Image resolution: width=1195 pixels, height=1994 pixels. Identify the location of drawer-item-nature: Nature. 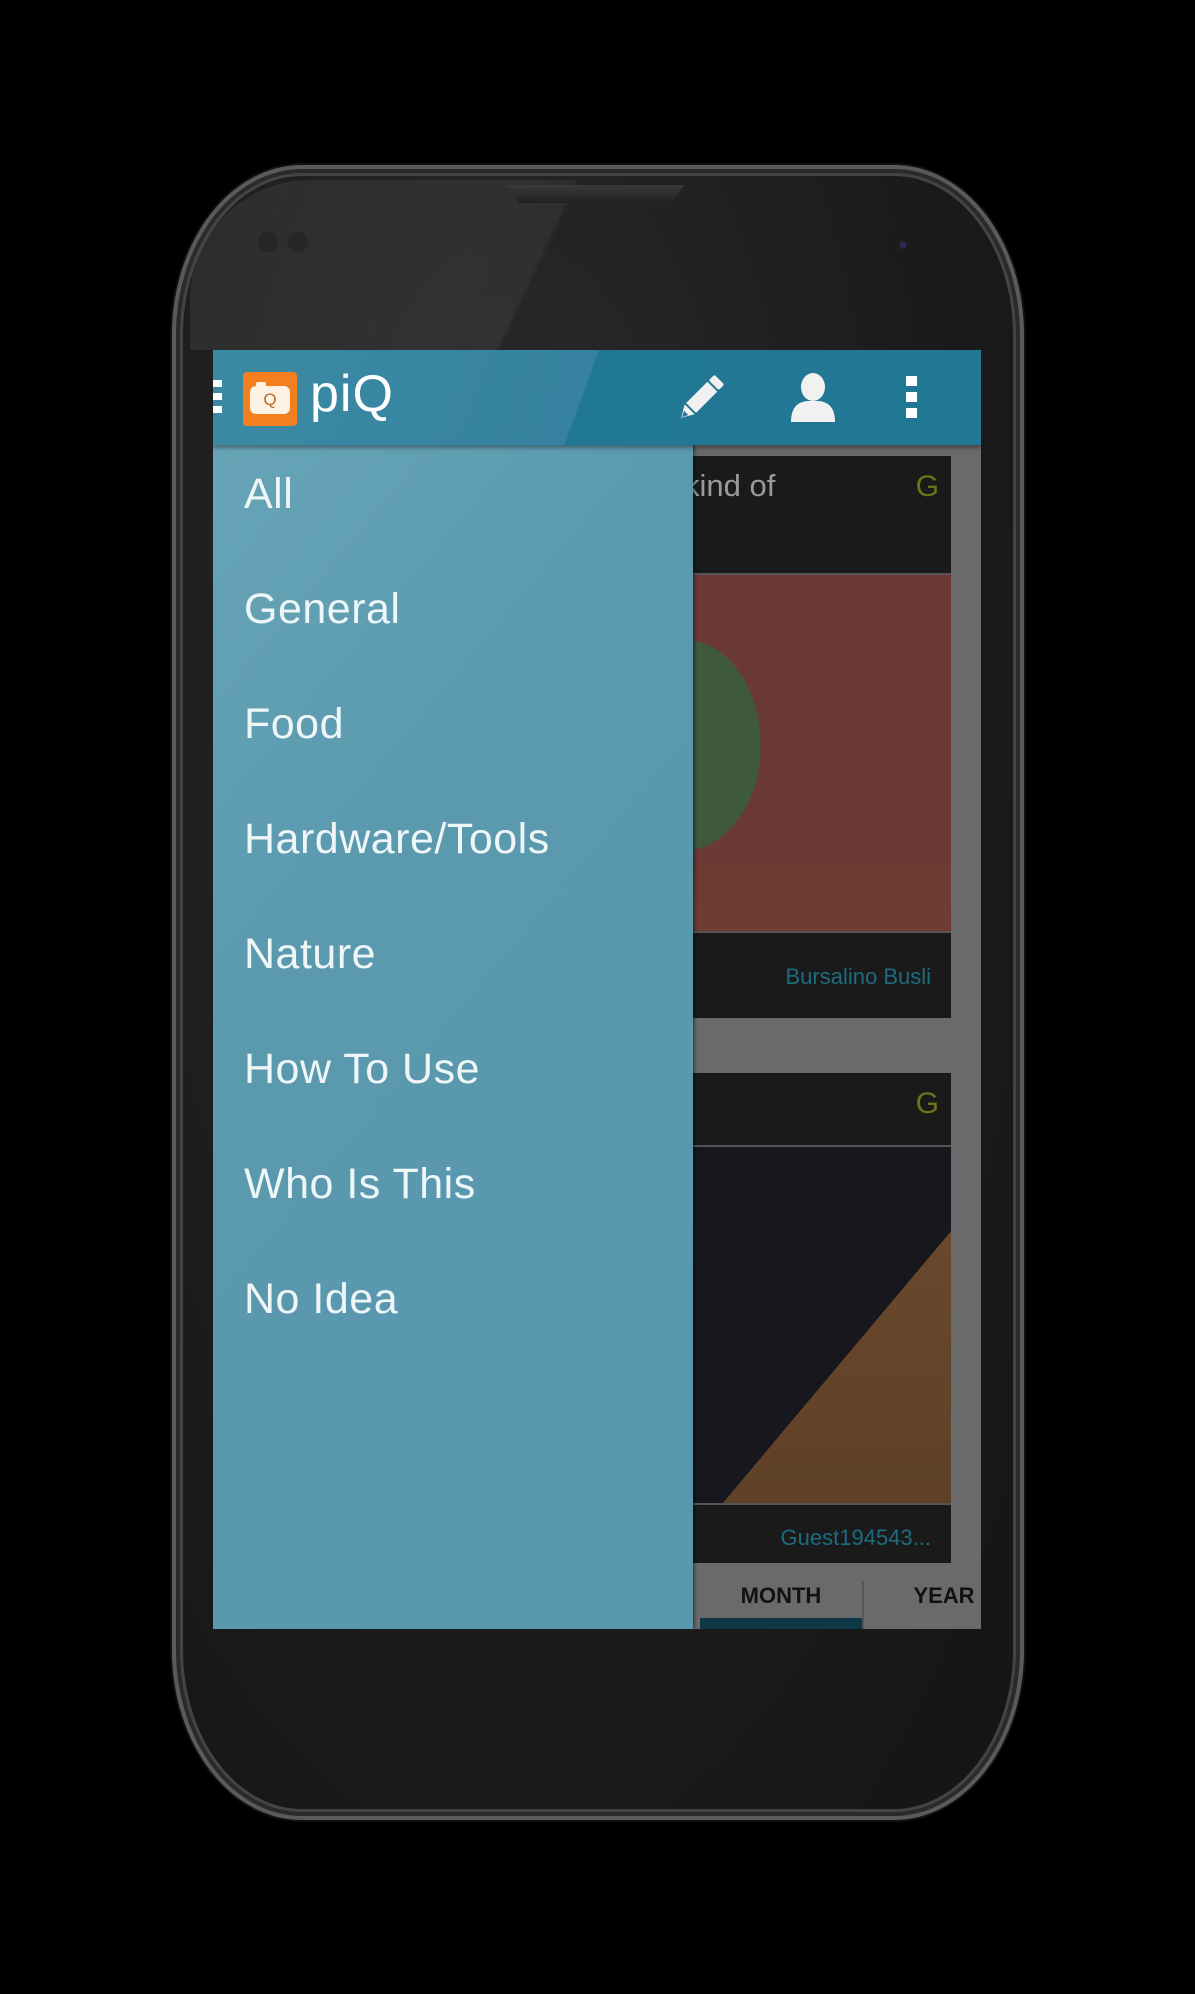
(310, 954).